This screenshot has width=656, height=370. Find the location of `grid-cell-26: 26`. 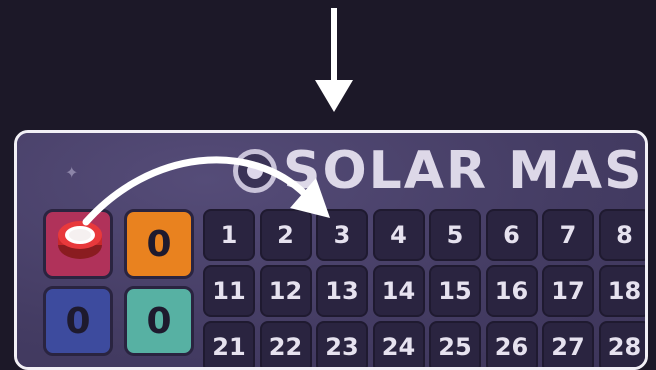

grid-cell-26: 26 is located at coordinates (511, 344).